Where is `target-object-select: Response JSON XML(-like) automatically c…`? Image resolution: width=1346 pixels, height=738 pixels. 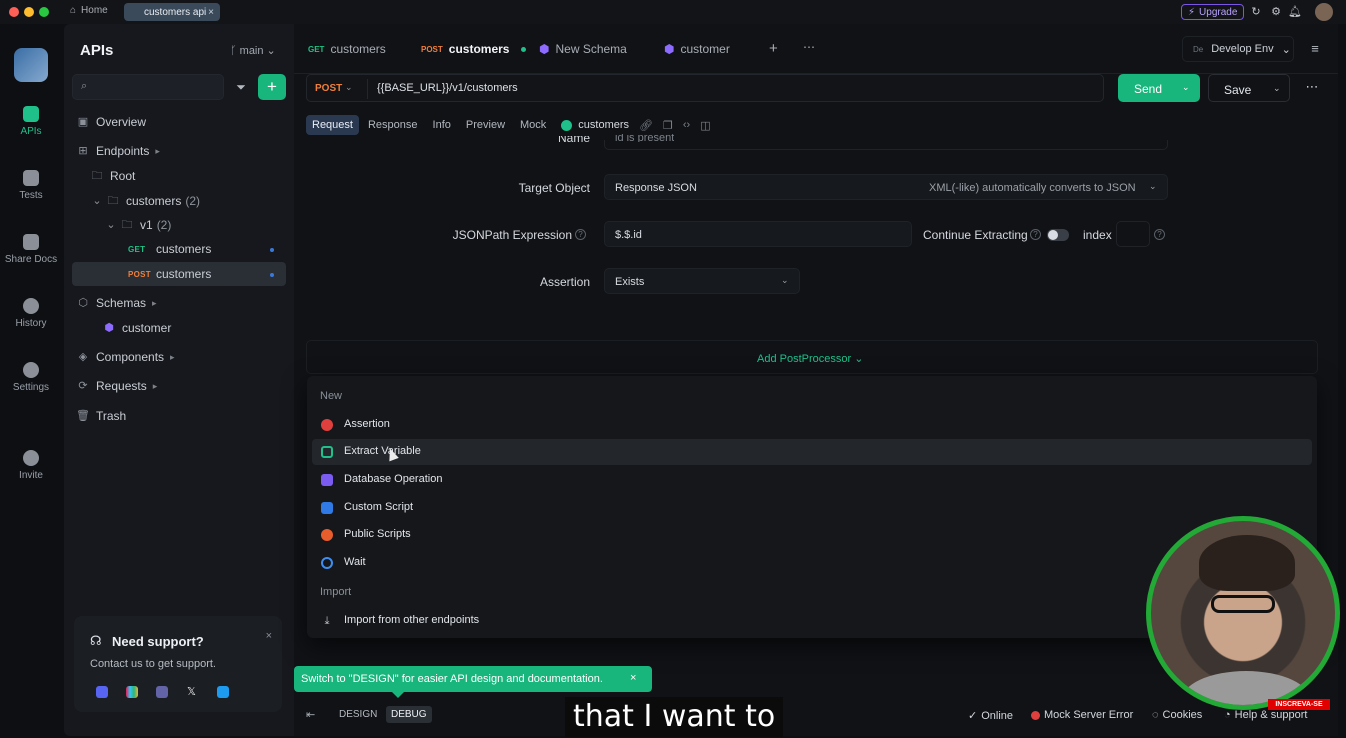 target-object-select: Response JSON XML(-like) automatically c… is located at coordinates (886, 187).